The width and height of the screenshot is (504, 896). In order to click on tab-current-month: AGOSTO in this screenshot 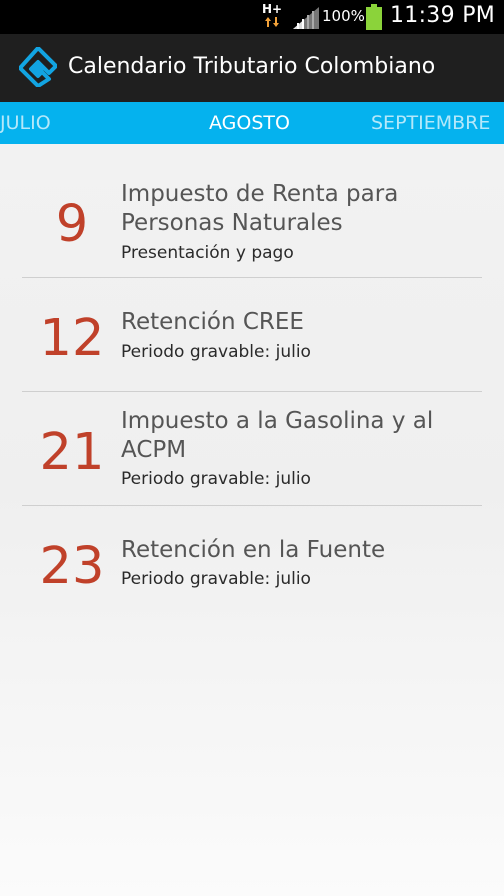, I will do `click(249, 123)`.